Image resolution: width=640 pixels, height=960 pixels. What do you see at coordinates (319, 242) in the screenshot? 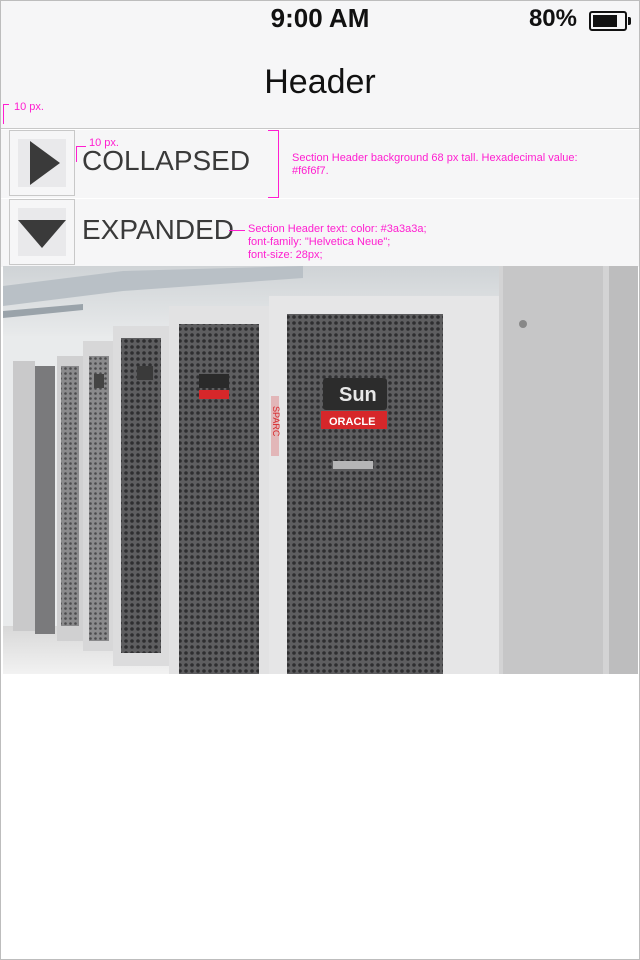
I see `text-note-line2: font-family: "Helvetica Neue";` at bounding box center [319, 242].